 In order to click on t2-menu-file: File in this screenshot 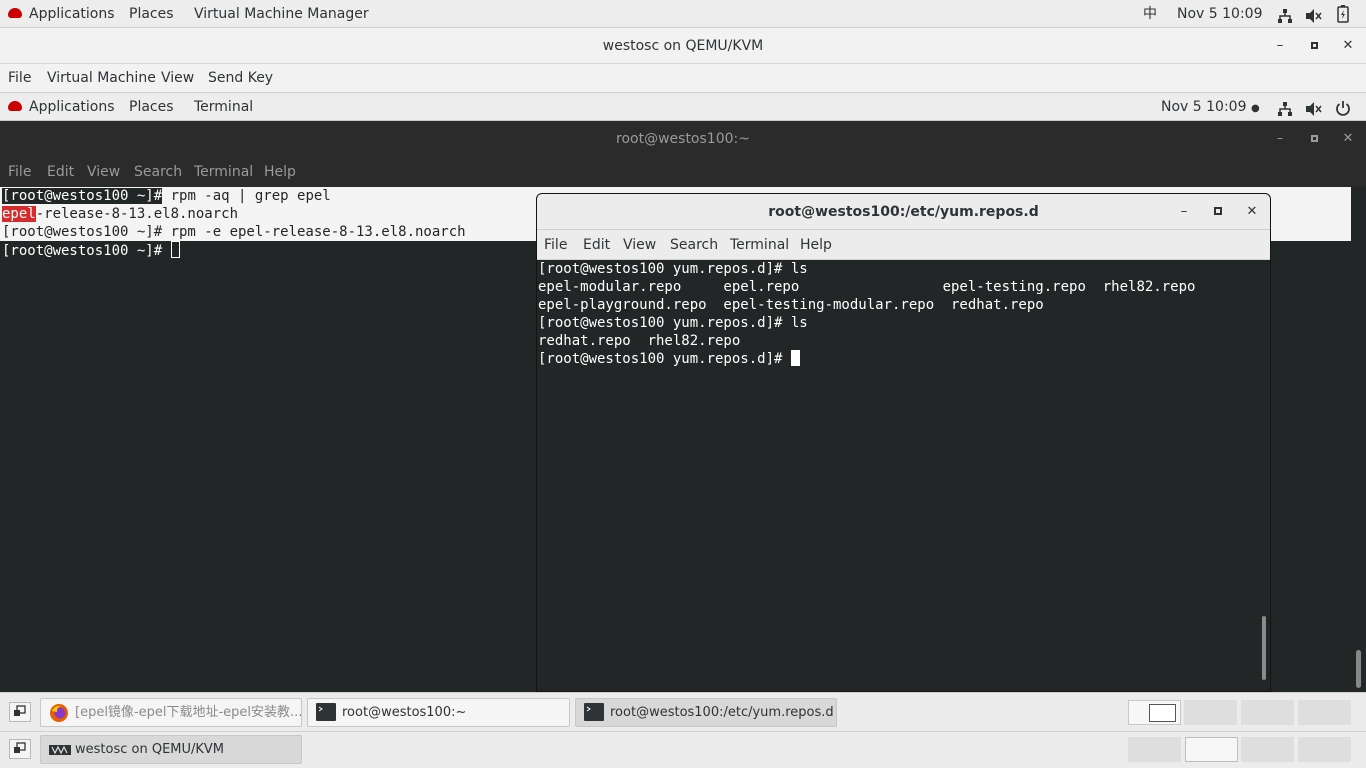, I will do `click(555, 245)`.